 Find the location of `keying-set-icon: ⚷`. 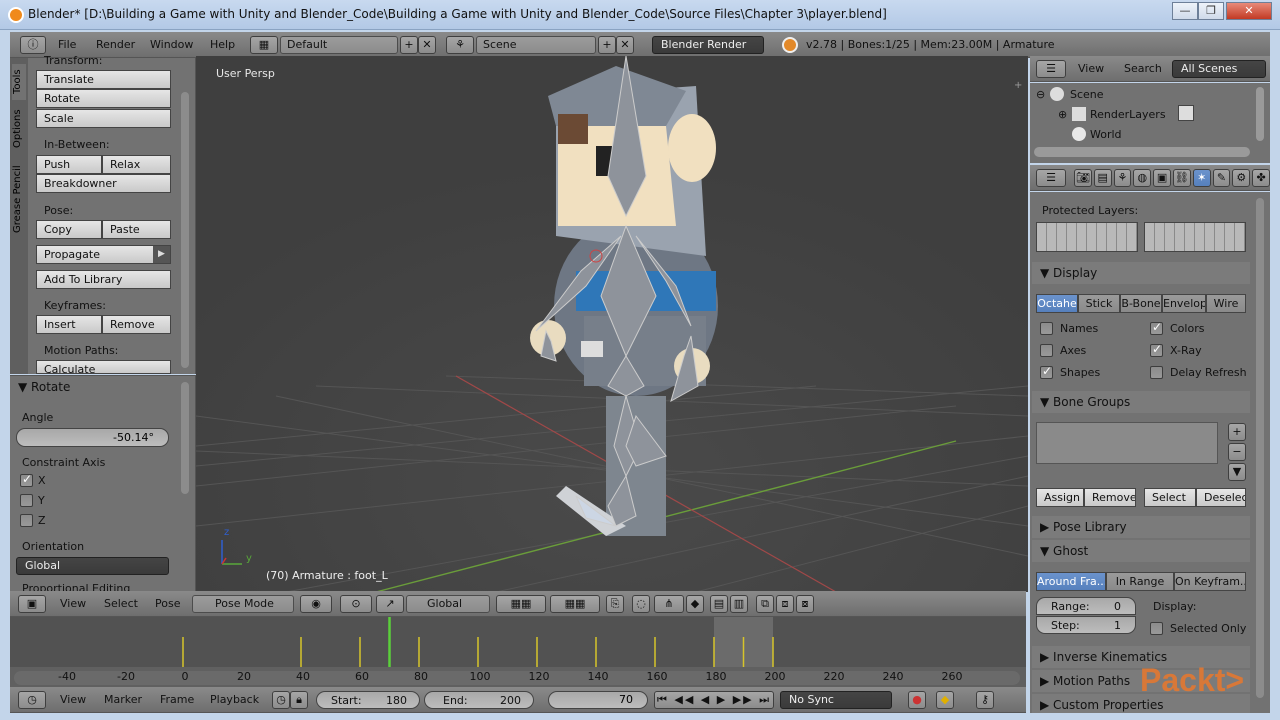

keying-set-icon: ⚷ is located at coordinates (985, 700).